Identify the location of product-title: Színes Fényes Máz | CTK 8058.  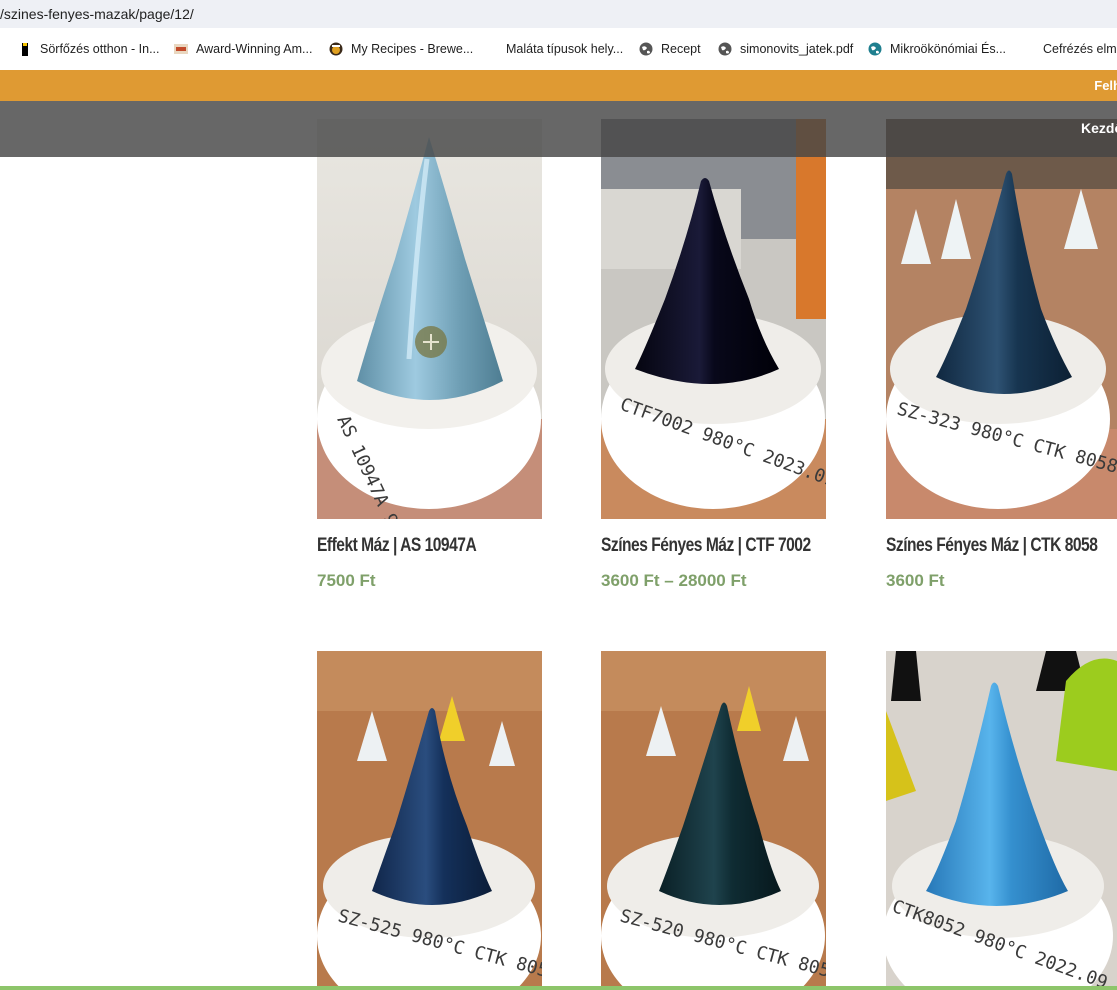
(992, 546).